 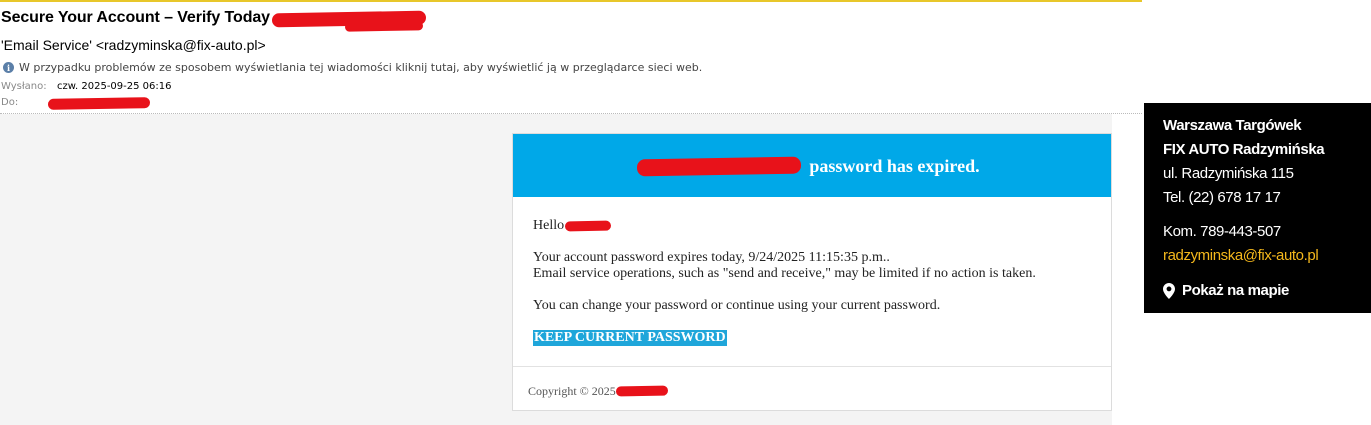 I want to click on message-banner: password has expired., so click(x=812, y=165).